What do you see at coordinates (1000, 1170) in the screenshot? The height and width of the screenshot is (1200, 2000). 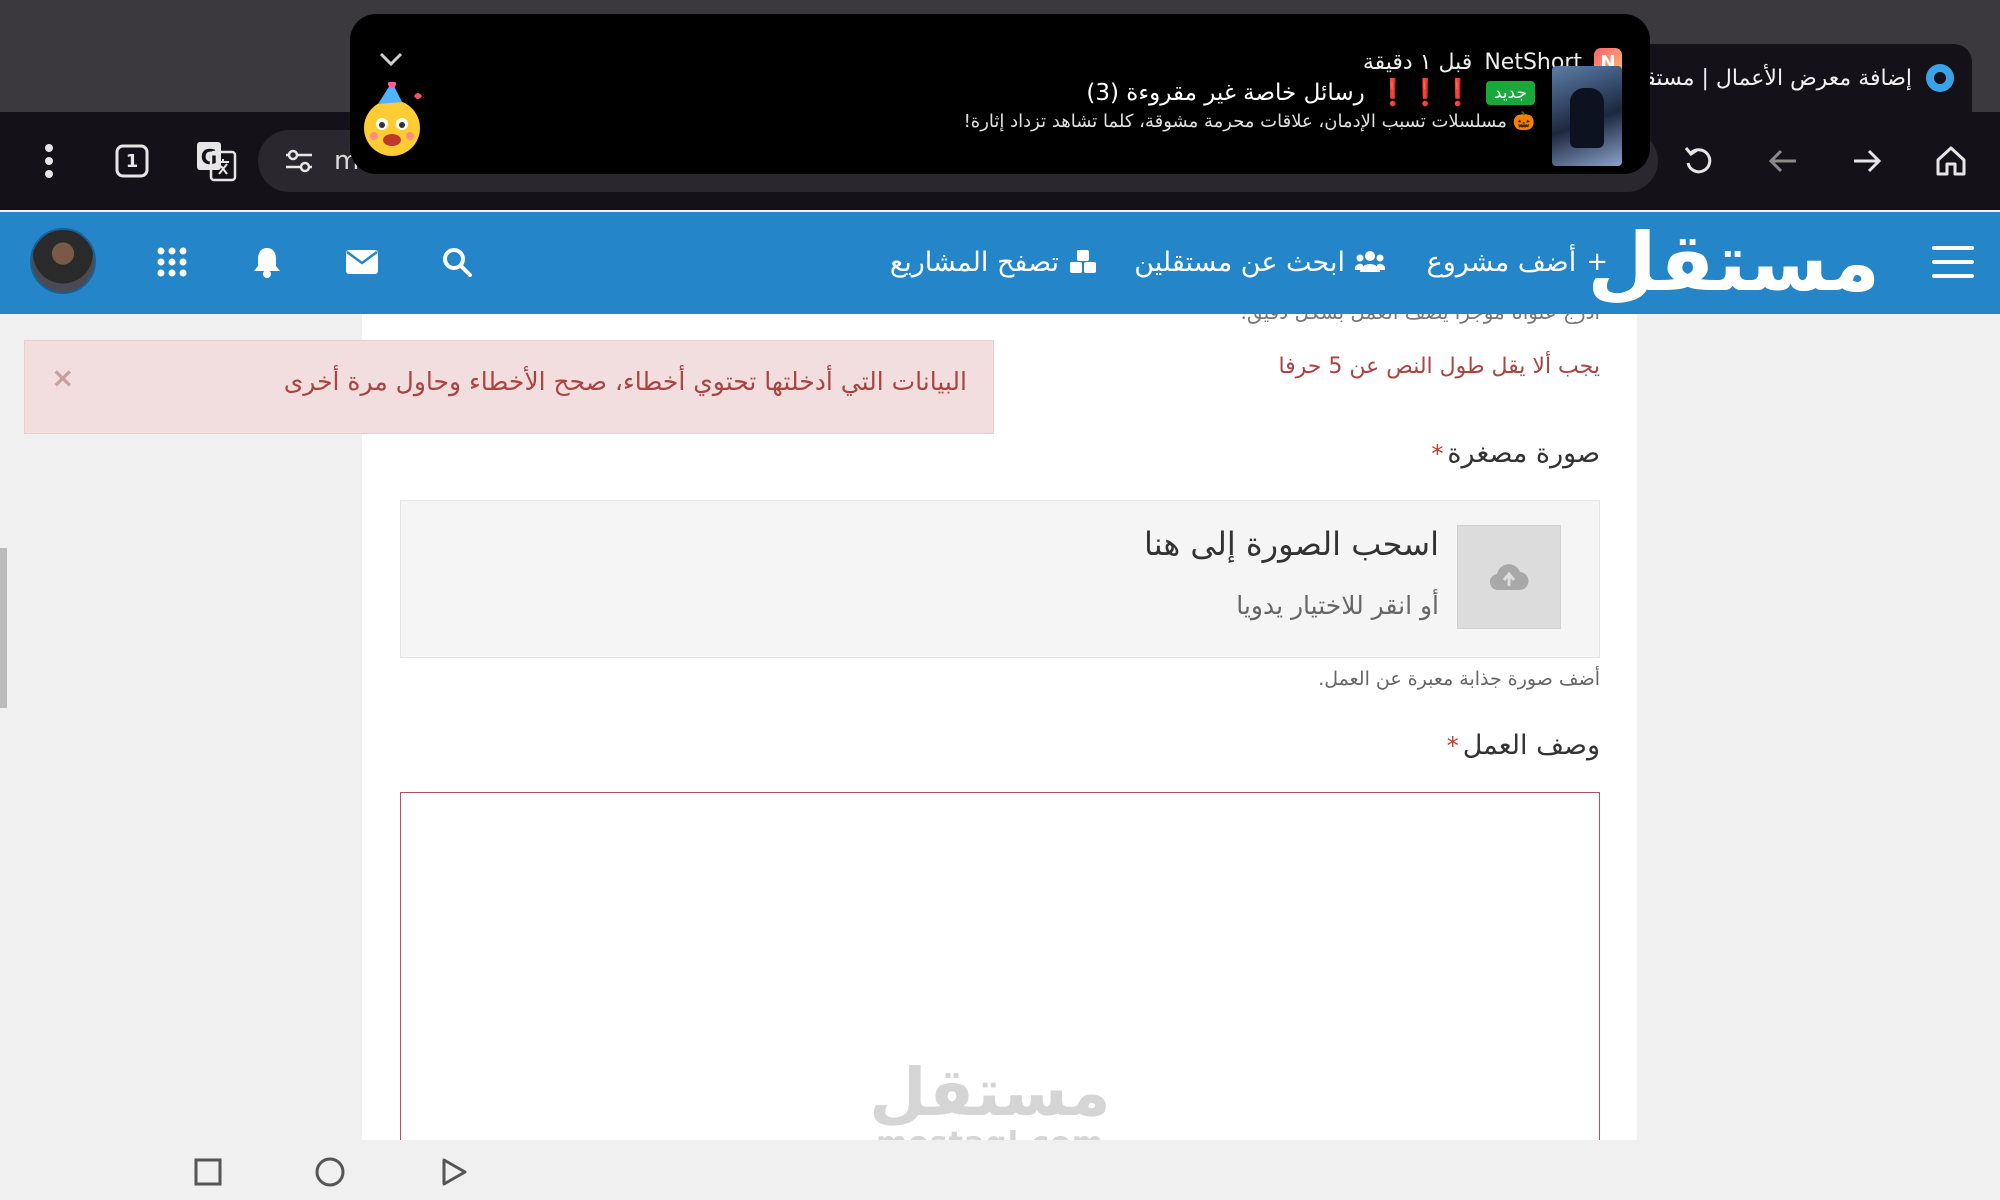 I see `system-navigation-bar` at bounding box center [1000, 1170].